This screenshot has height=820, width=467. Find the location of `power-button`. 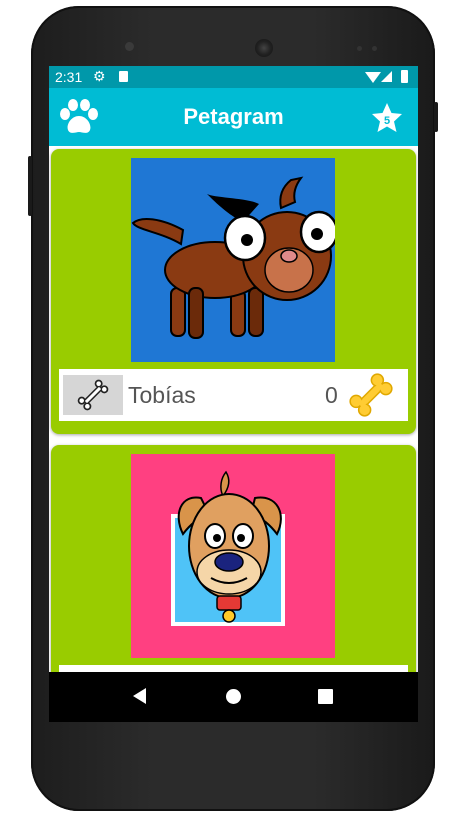

power-button is located at coordinates (436, 117).